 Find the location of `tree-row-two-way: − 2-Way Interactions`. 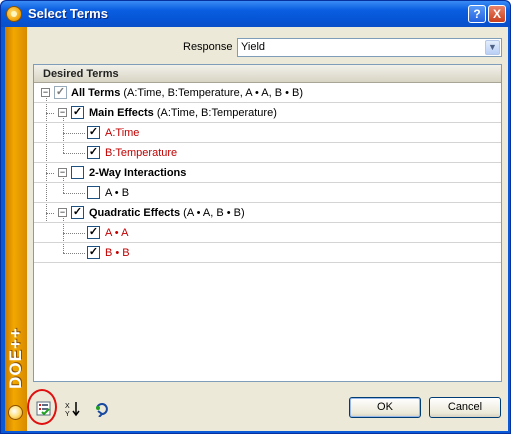

tree-row-two-way: − 2-Way Interactions is located at coordinates (267, 173).